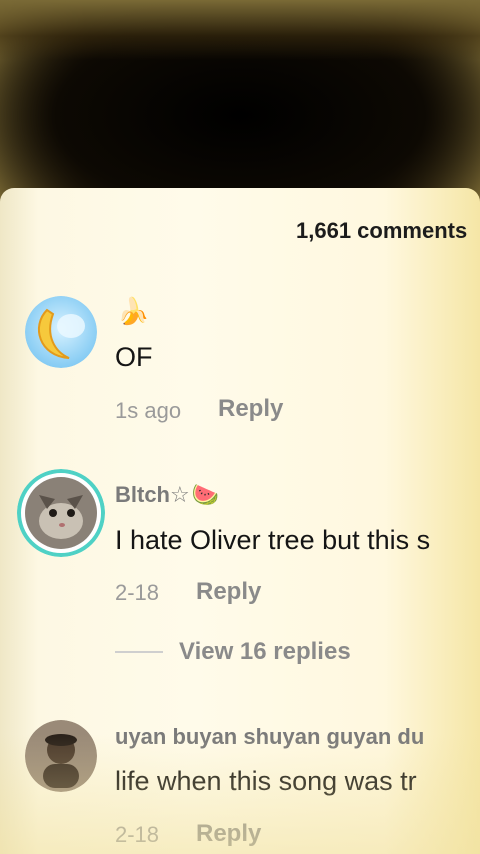  Describe the element at coordinates (152, 494) in the screenshot. I see `username-text: Bltch☆` at that location.